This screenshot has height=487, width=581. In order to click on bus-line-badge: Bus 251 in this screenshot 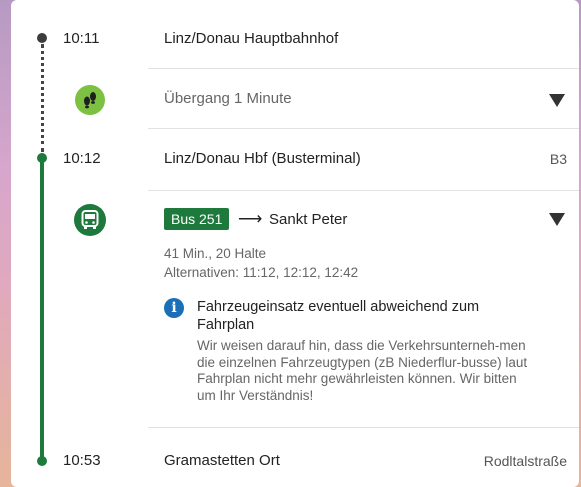, I will do `click(197, 219)`.